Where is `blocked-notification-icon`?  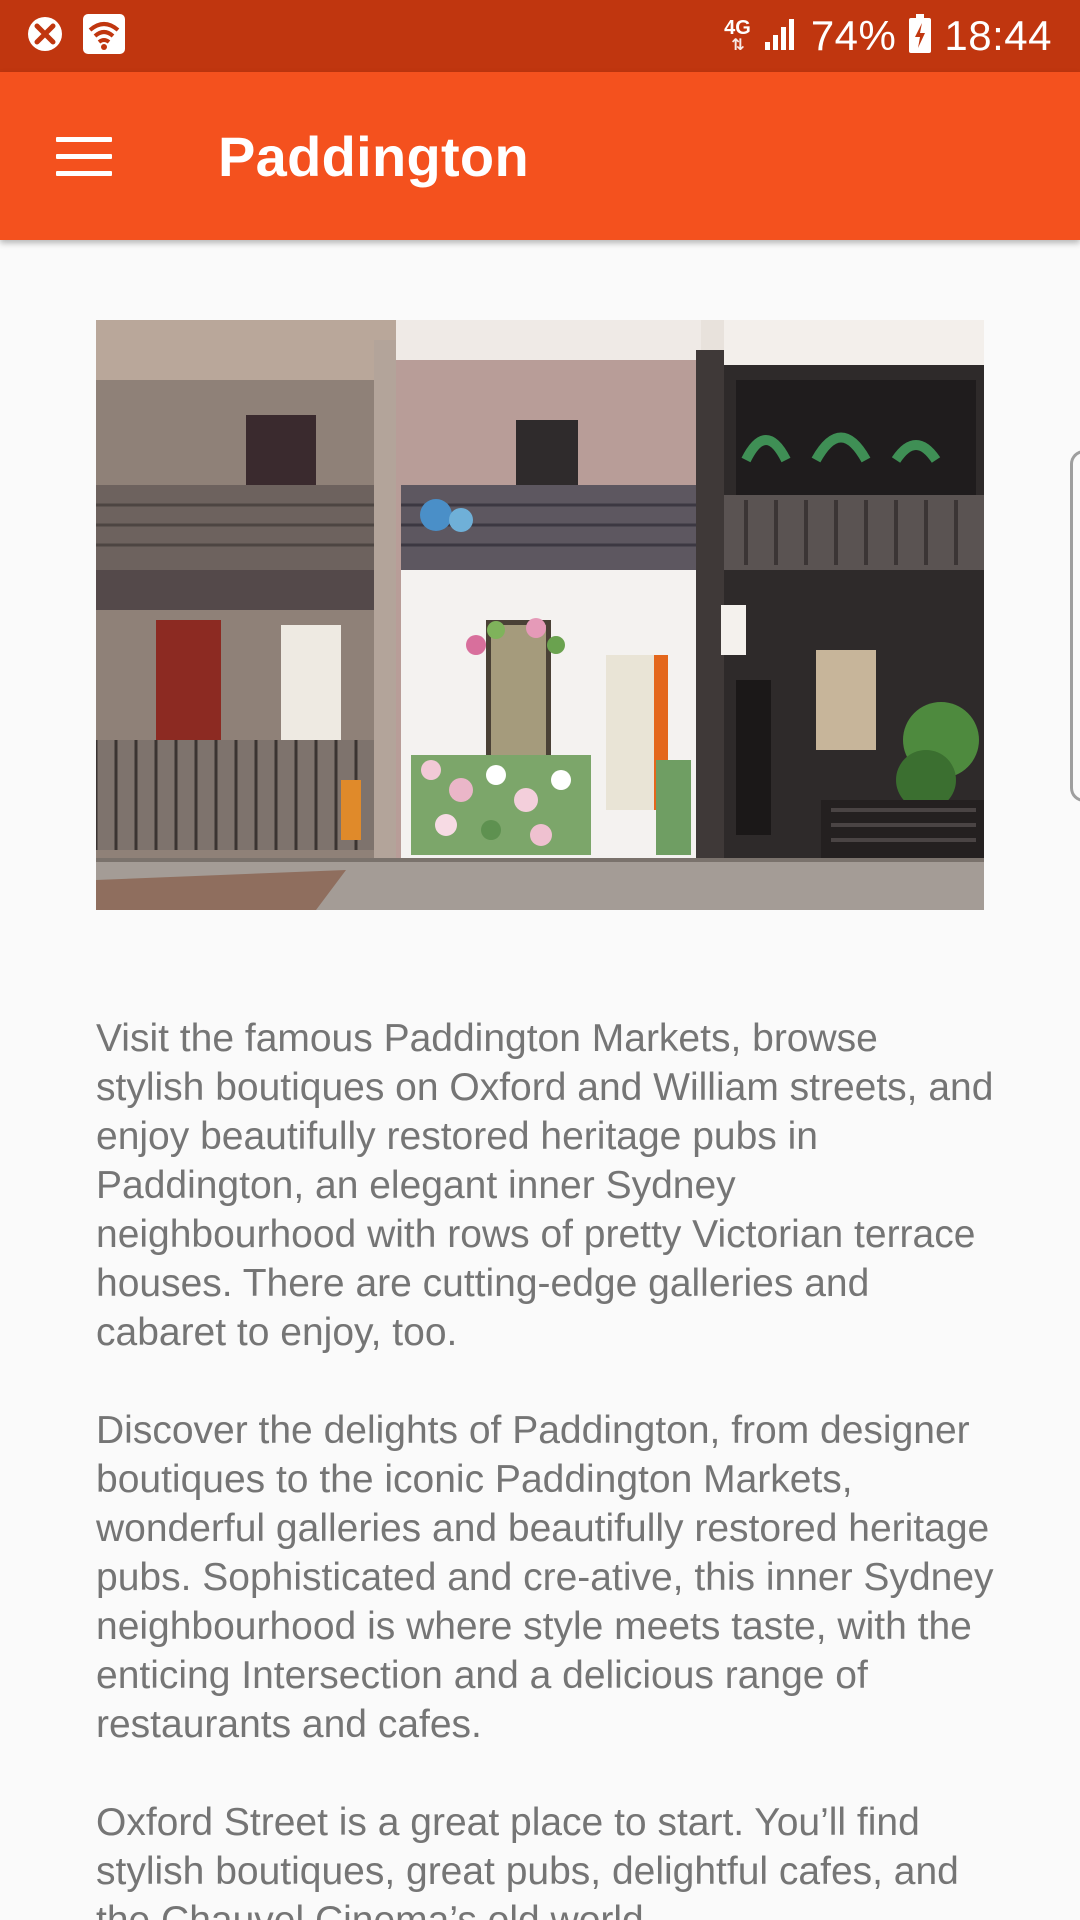
blocked-notification-icon is located at coordinates (45, 36).